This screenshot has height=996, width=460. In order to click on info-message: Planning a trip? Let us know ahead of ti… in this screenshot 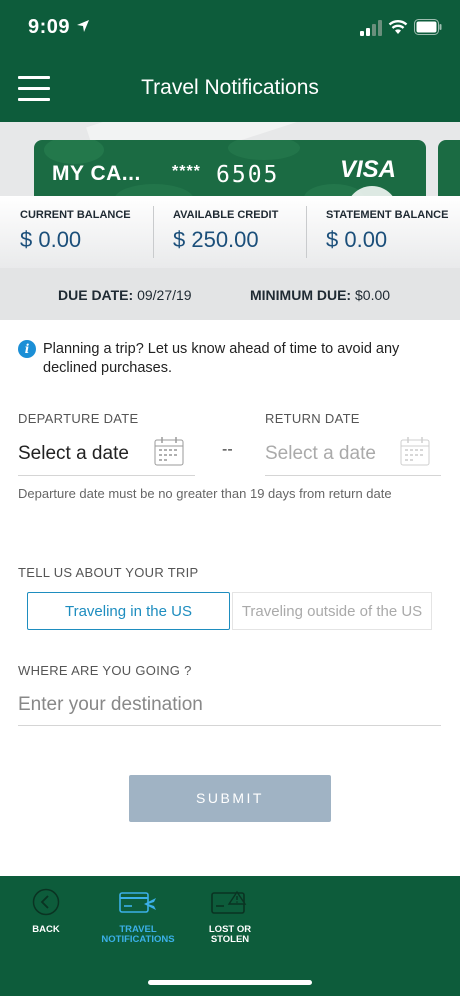, I will do `click(221, 358)`.